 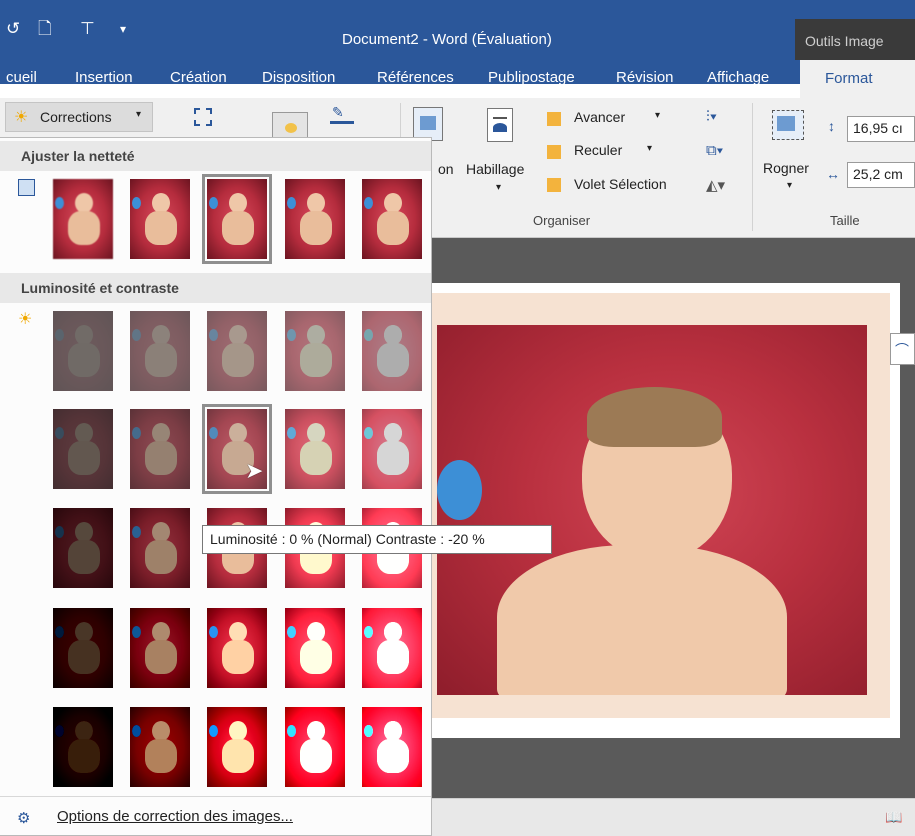 What do you see at coordinates (715, 185) in the screenshot?
I see `rotate-icon: ◭▾` at bounding box center [715, 185].